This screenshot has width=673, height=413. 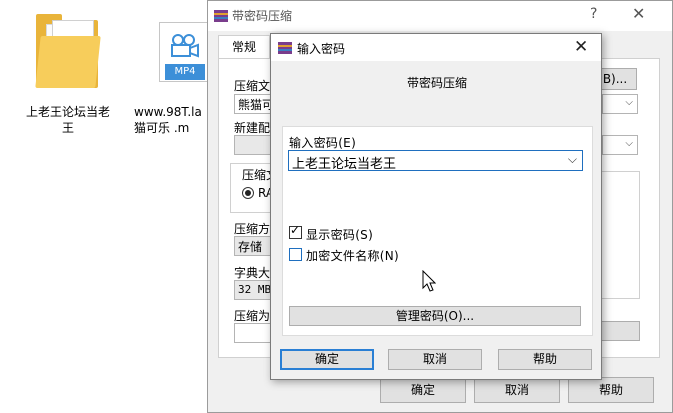 I want to click on archive-name-label: 压缩文, so click(x=252, y=86).